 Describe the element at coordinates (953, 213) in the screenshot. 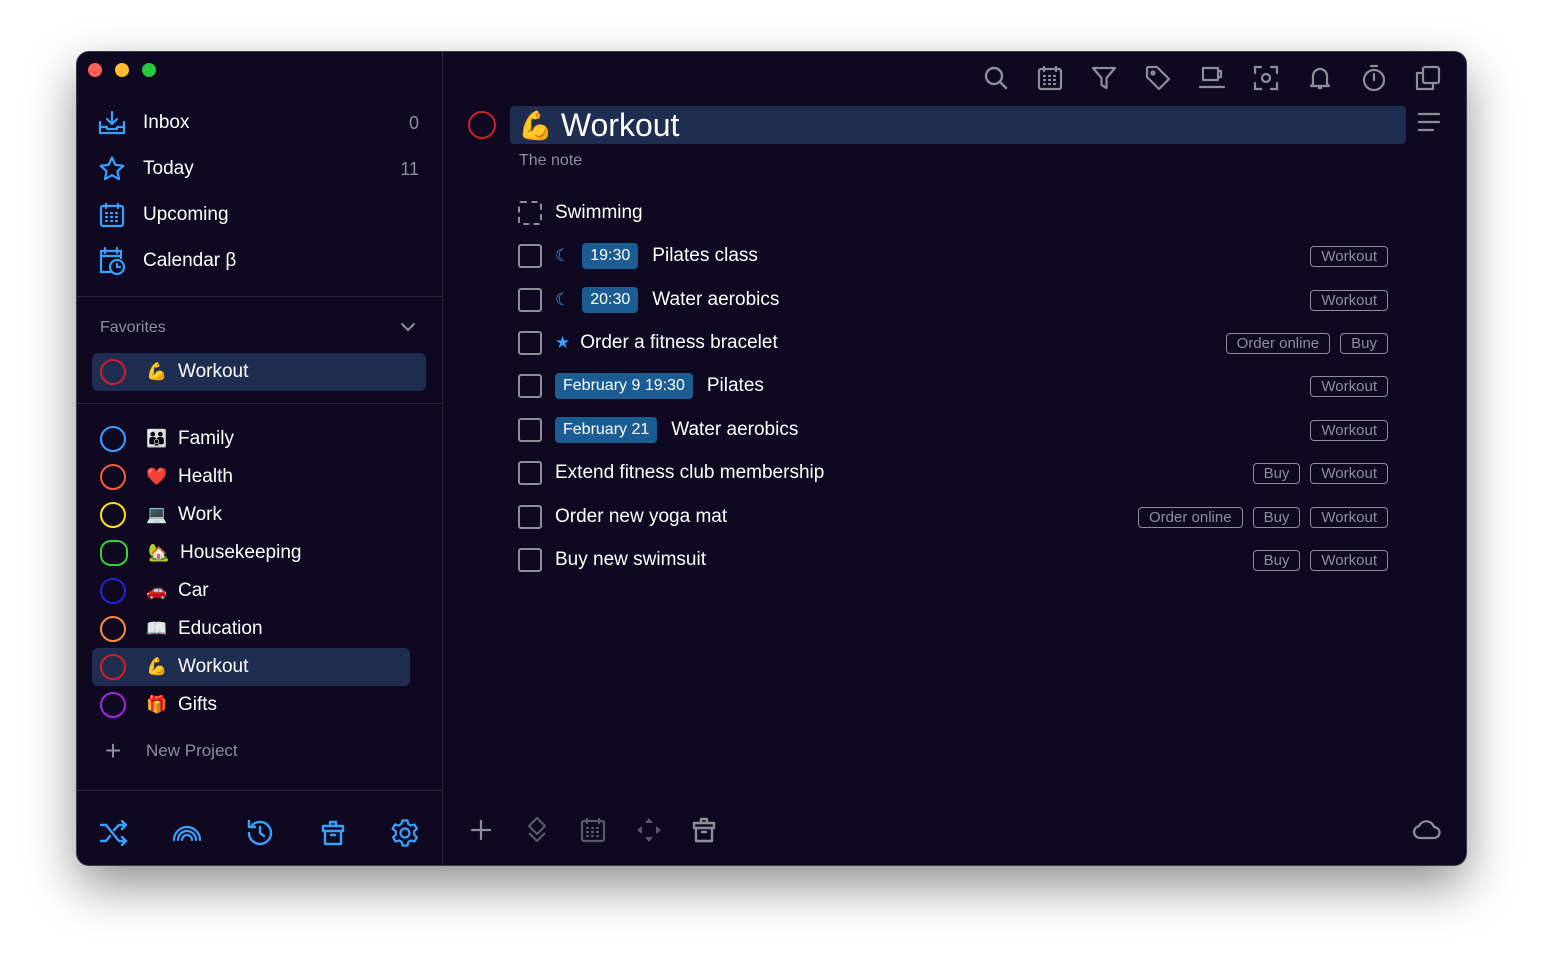

I see `task-heading: Swimming` at that location.